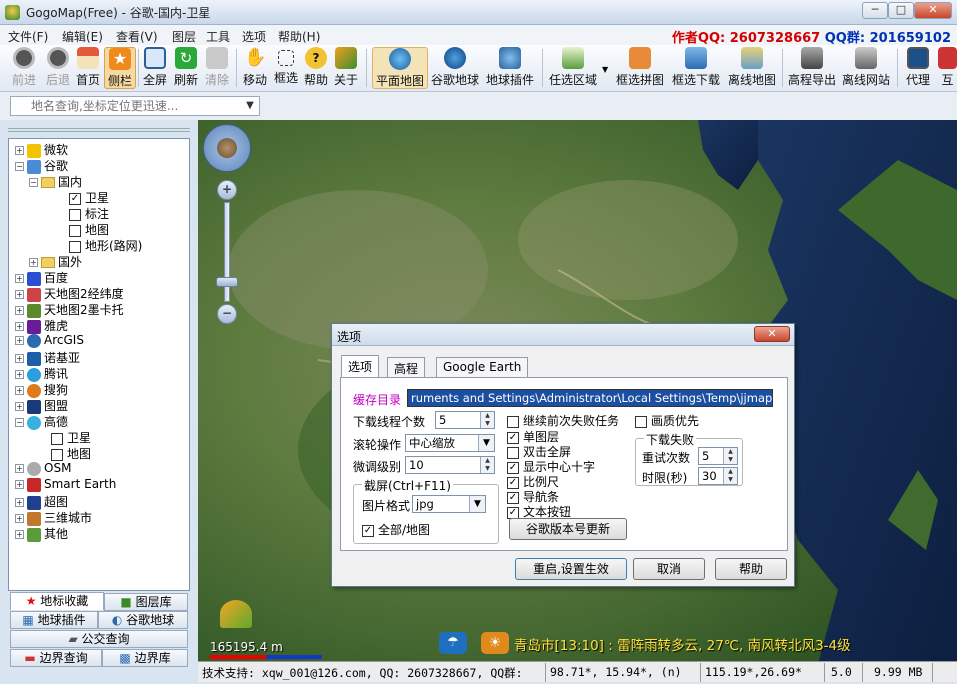 Image resolution: width=957 pixels, height=684 pixels. I want to click on flag-icon: ▬, so click(30, 658).